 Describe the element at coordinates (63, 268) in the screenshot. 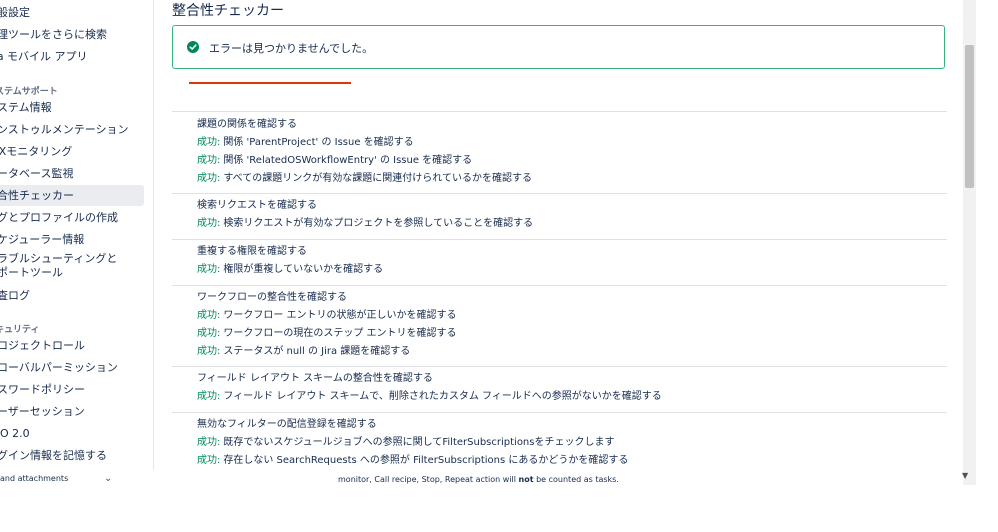

I see `sidebar-item-troubleshooting-support: トラブルシューティングとサポートツール` at that location.